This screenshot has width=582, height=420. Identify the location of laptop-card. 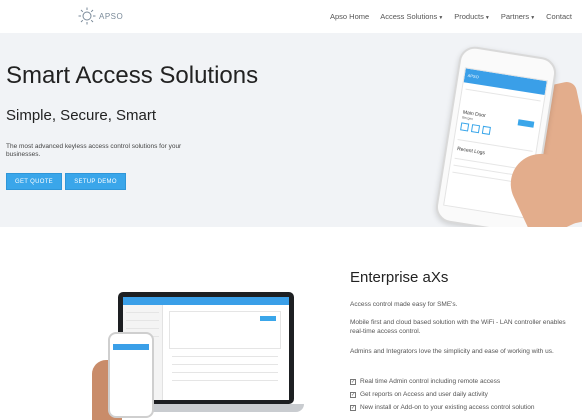
(225, 330).